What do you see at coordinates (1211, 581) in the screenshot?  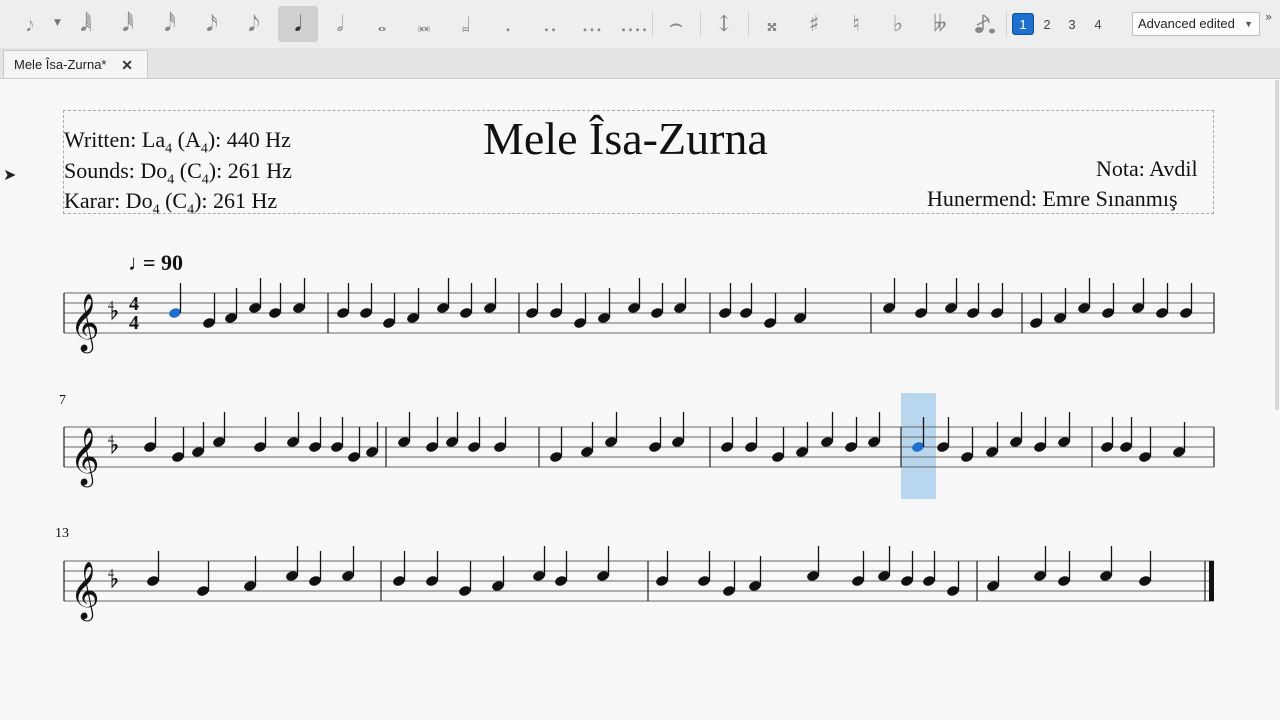 I see `final-barline-thick` at bounding box center [1211, 581].